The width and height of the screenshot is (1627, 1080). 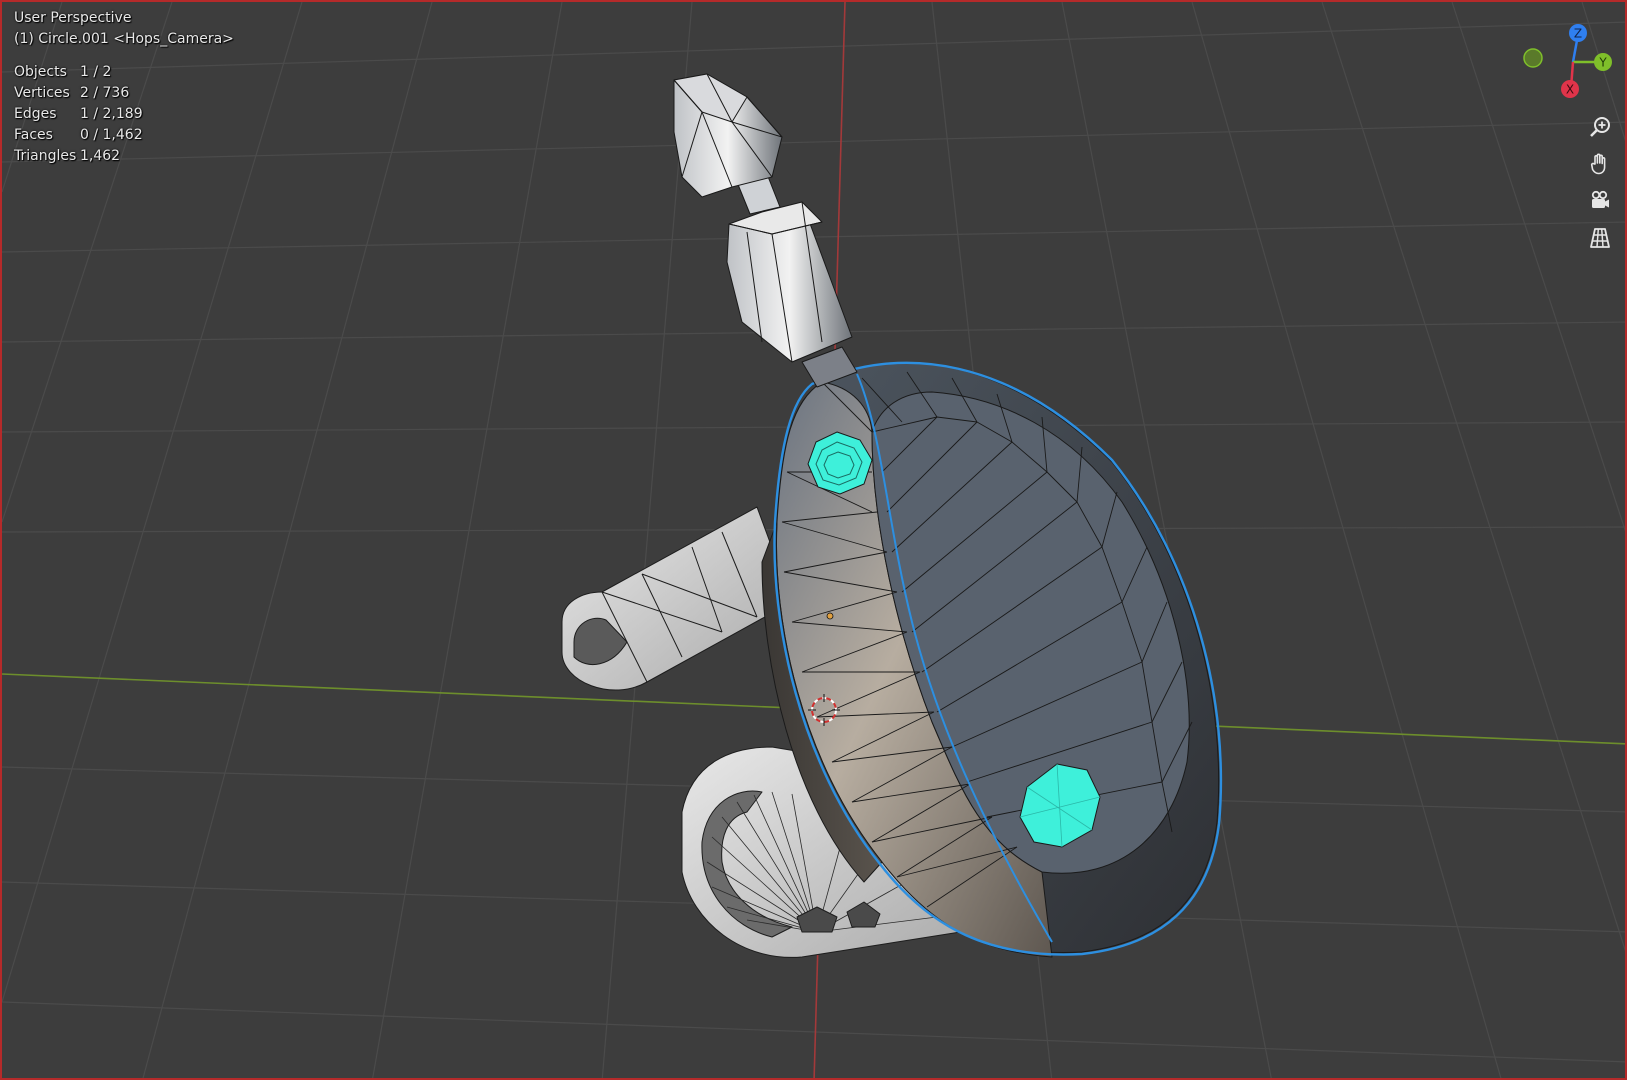 I want to click on pan-button, so click(x=1600, y=164).